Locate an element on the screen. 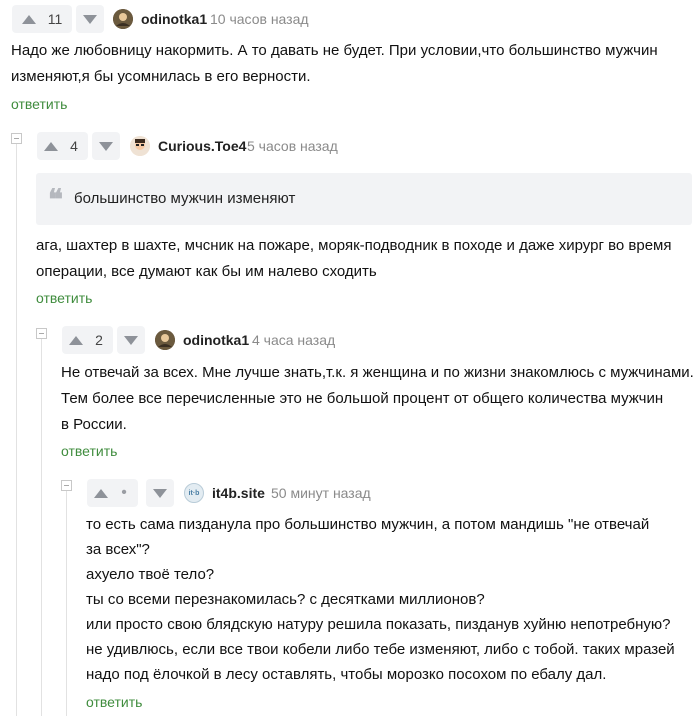 The width and height of the screenshot is (700, 716). vote-count: 4 is located at coordinates (74, 146).